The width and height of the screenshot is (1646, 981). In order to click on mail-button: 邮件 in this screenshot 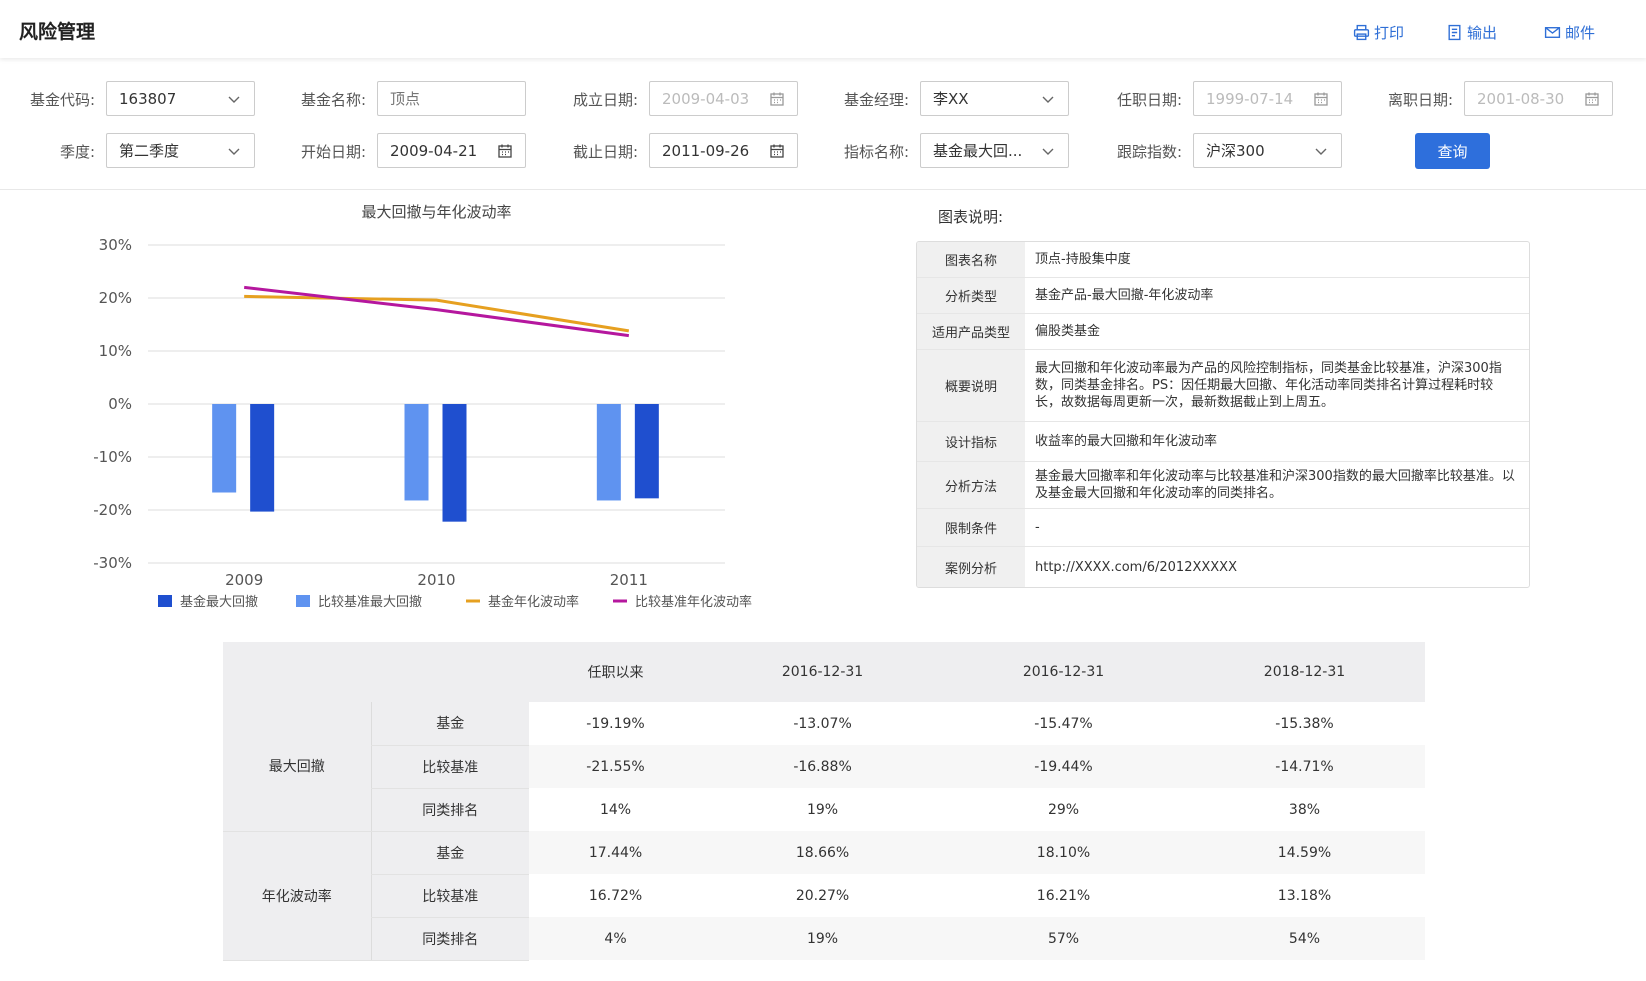, I will do `click(1569, 32)`.